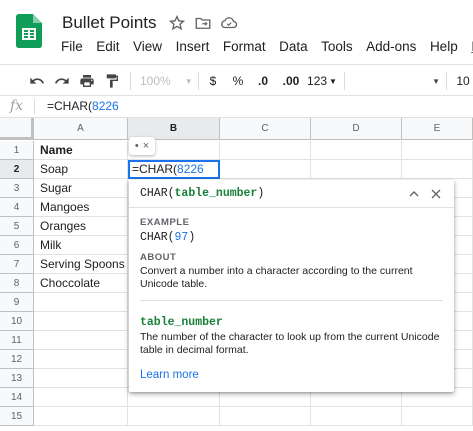  I want to click on cell-b15, so click(174, 416).